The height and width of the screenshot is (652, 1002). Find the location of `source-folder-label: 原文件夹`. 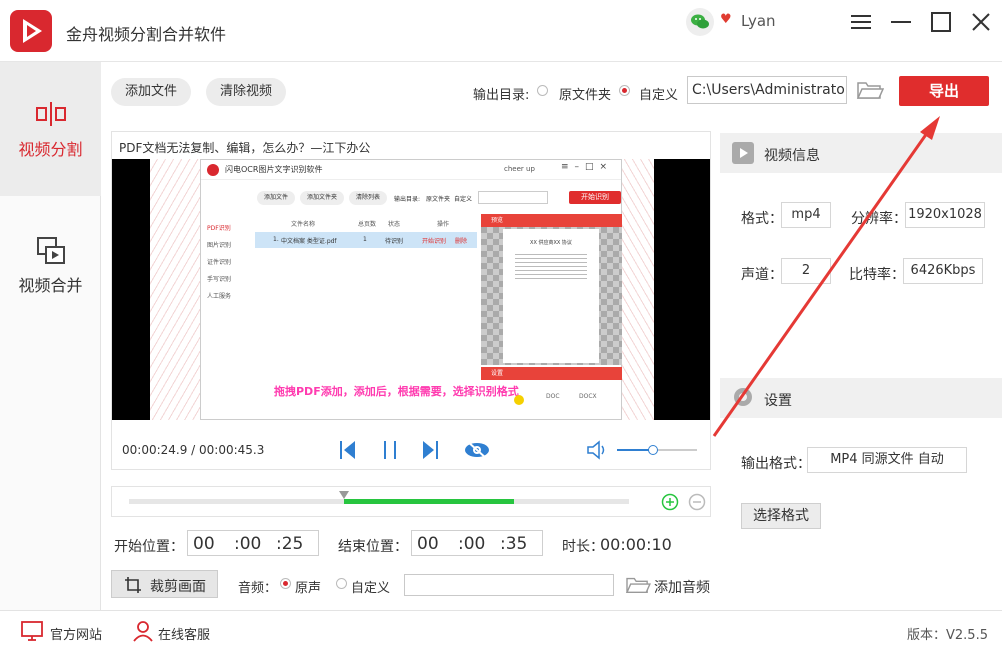

source-folder-label: 原文件夹 is located at coordinates (585, 93).